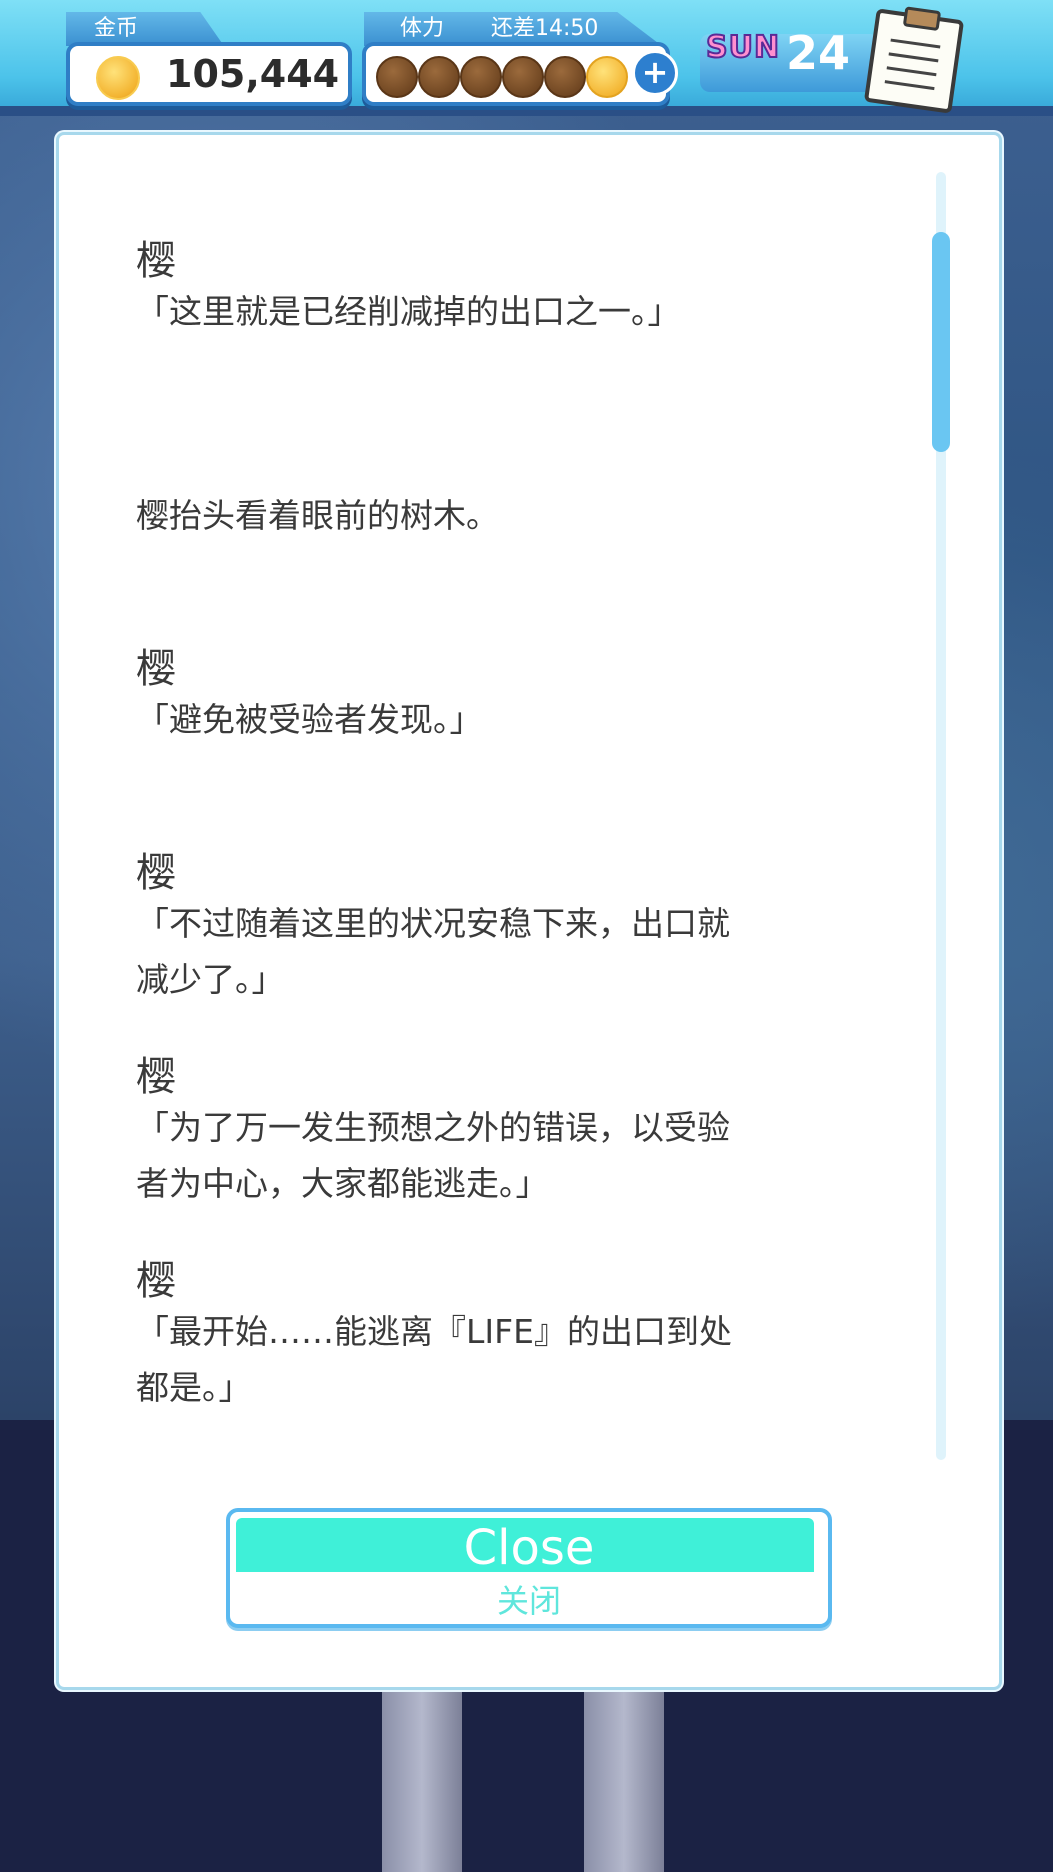 The image size is (1053, 1872). What do you see at coordinates (434, 1331) in the screenshot?
I see `entry-line: 「最开始……能逃离『LIFE』的出口到处` at bounding box center [434, 1331].